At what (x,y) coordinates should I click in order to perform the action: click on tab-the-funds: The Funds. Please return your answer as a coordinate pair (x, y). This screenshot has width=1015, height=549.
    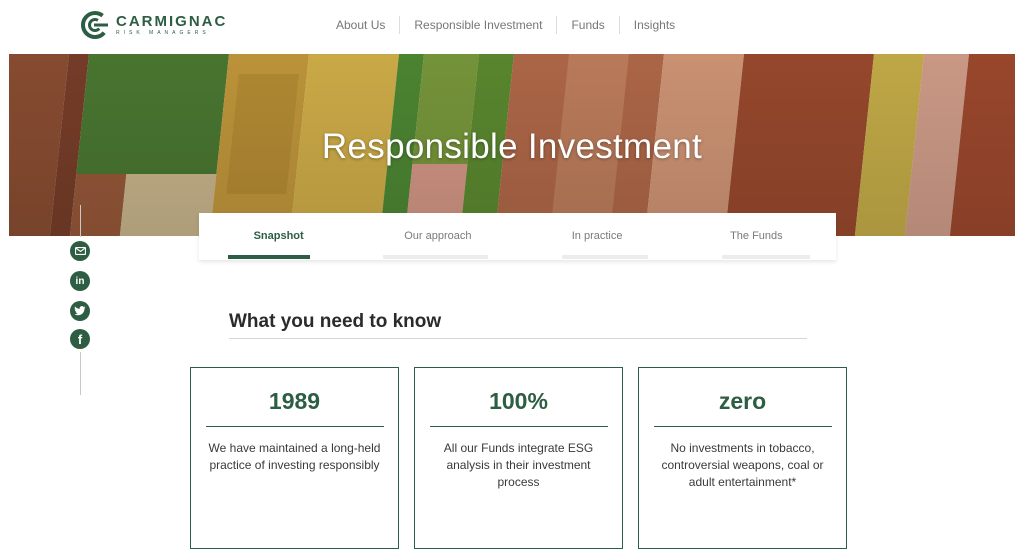
    Looking at the image, I should click on (756, 236).